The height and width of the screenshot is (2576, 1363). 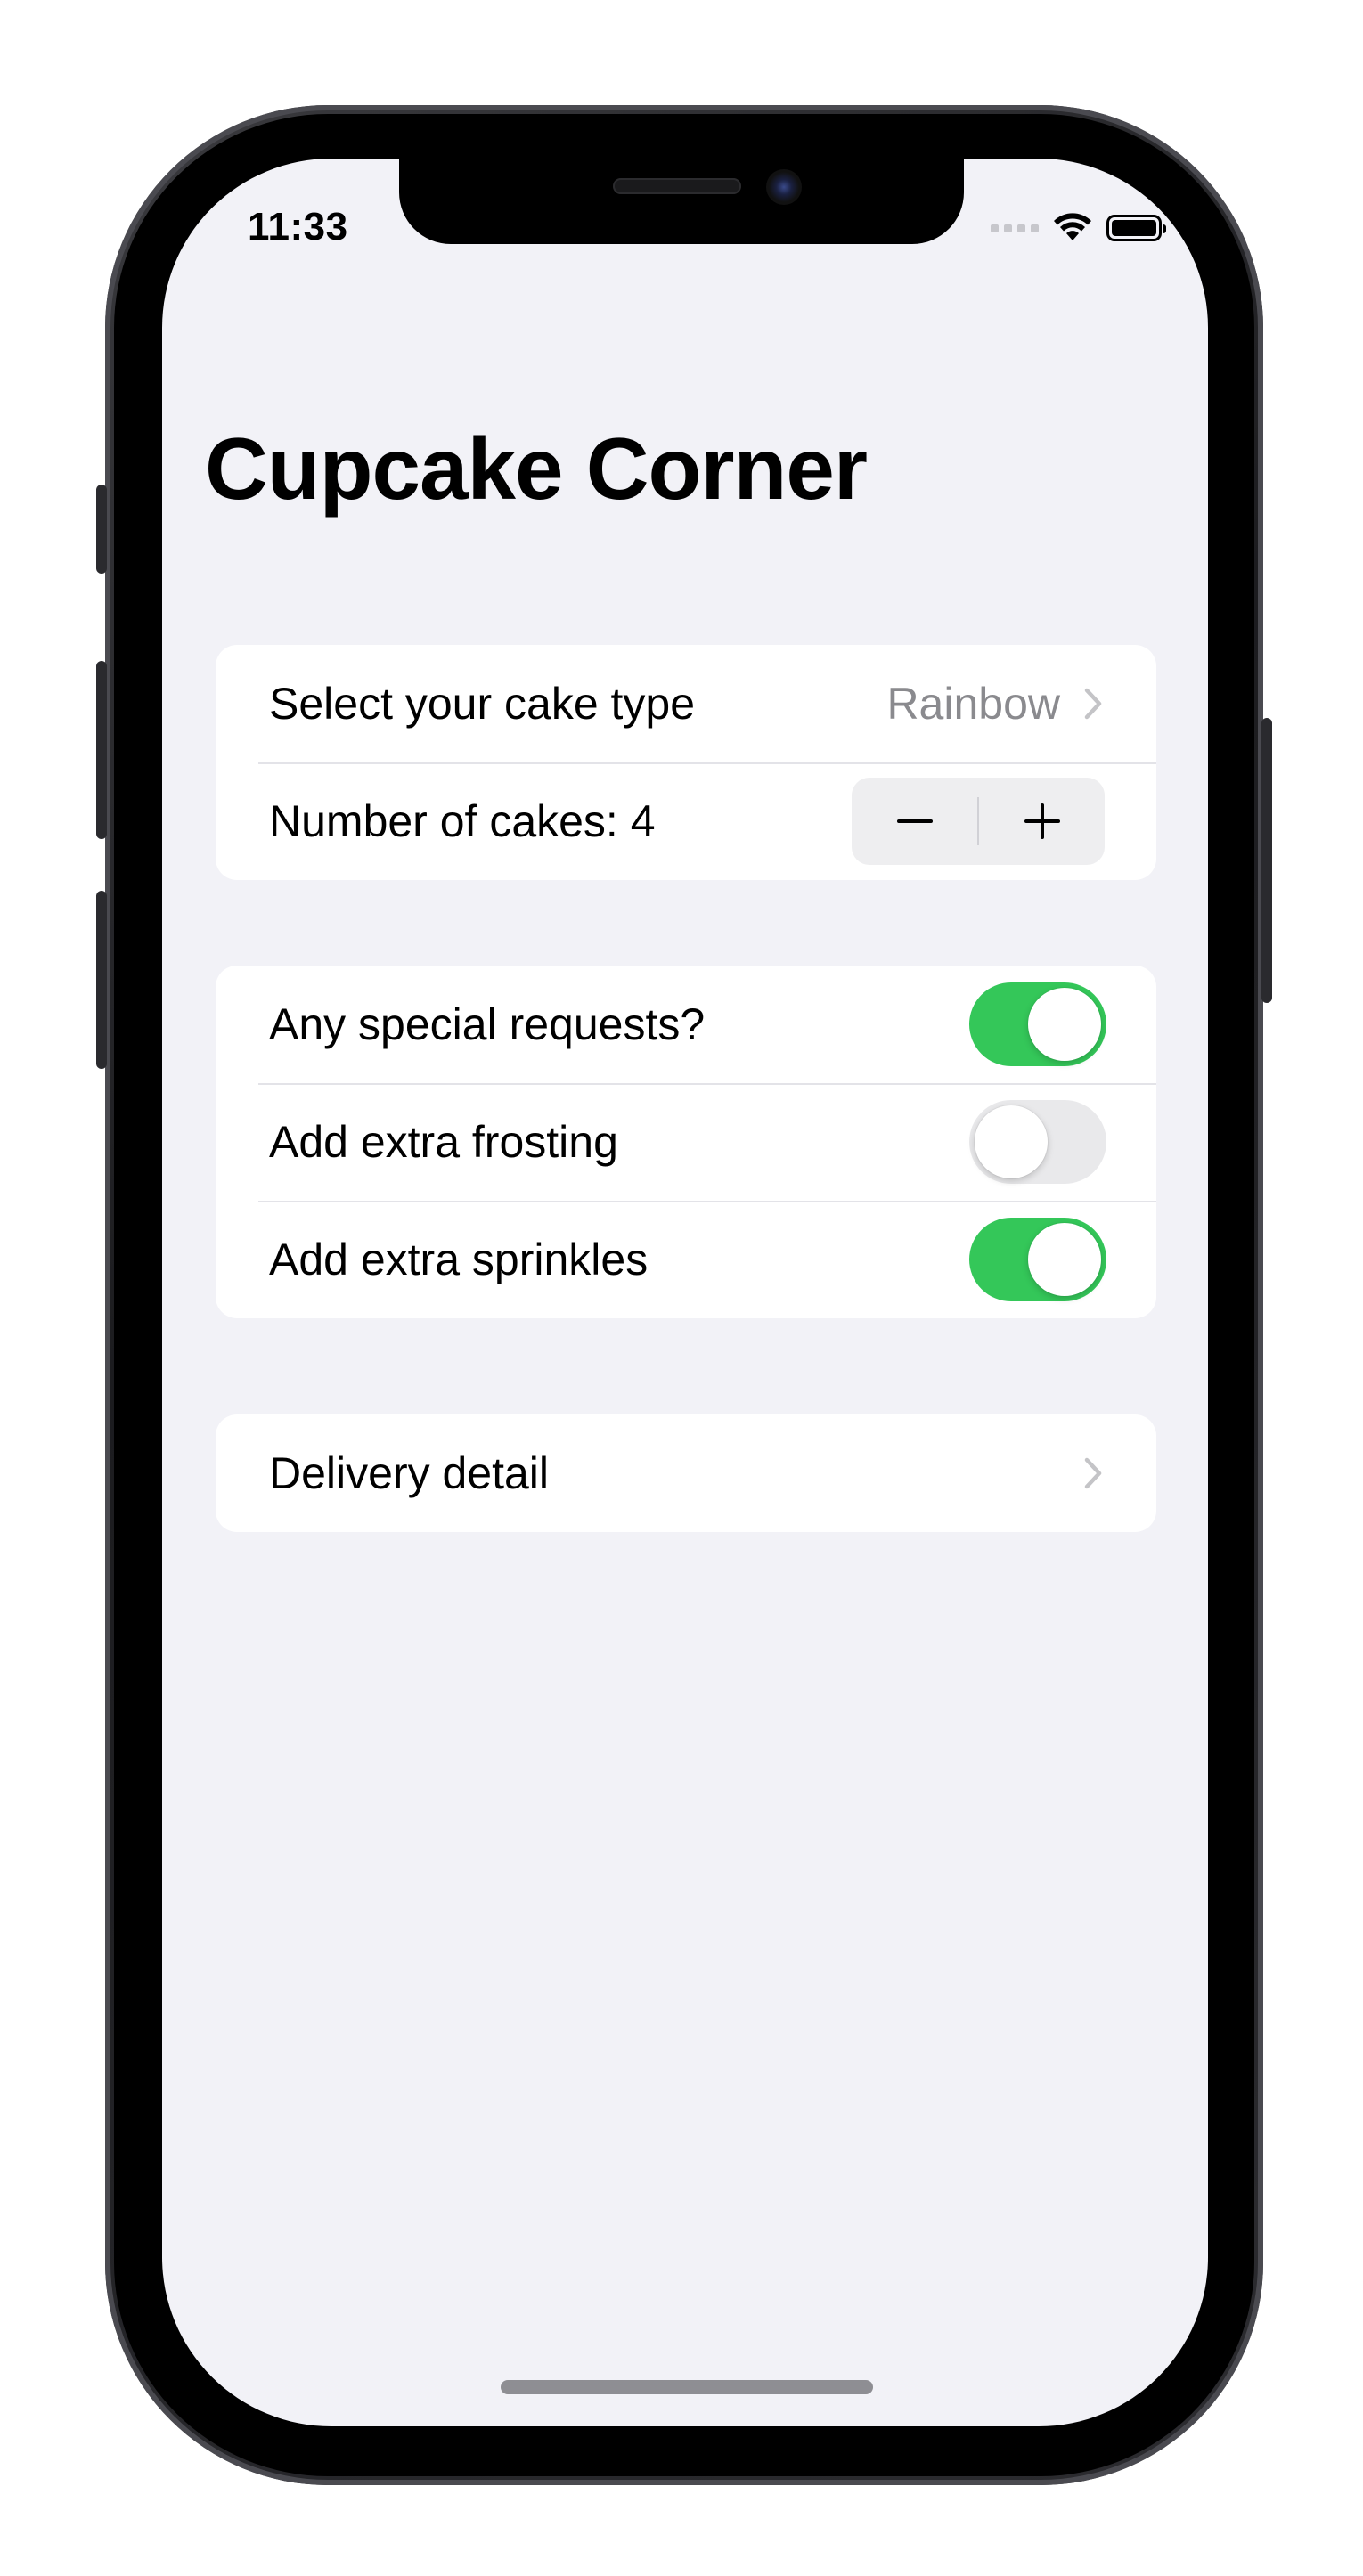 I want to click on battery-icon, so click(x=1136, y=228).